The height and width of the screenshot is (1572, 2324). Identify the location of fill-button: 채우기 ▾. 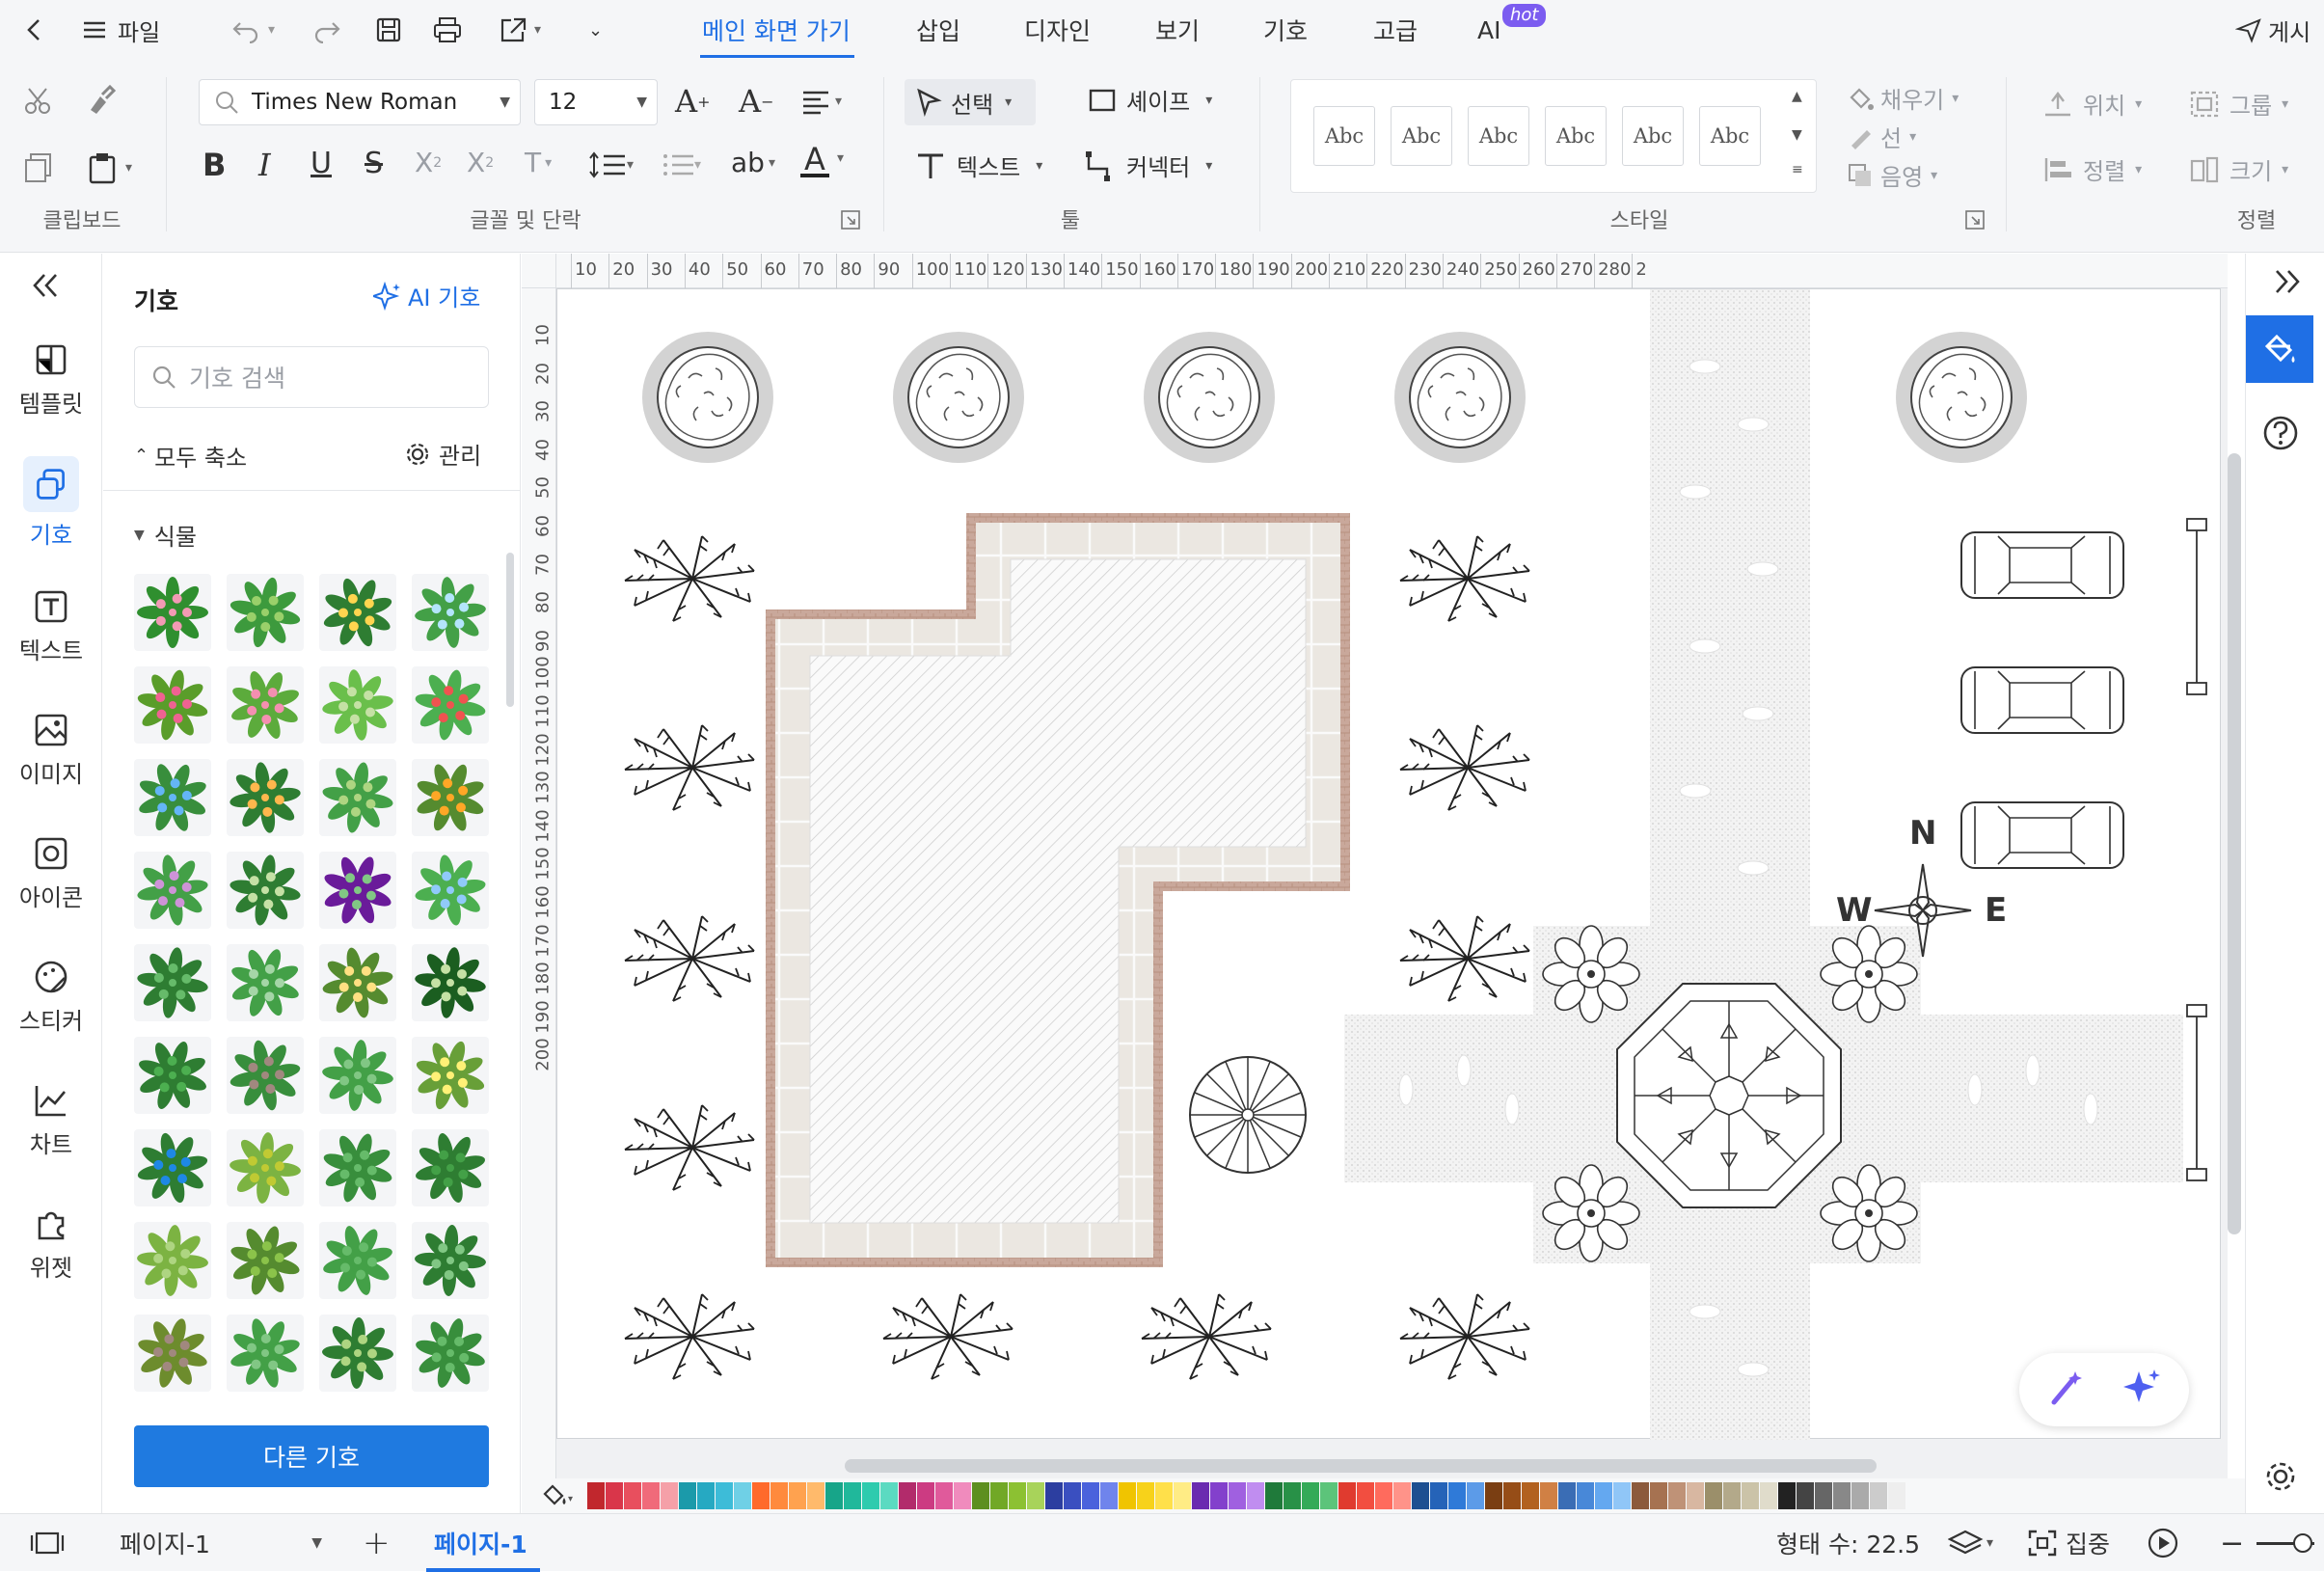
(1903, 98).